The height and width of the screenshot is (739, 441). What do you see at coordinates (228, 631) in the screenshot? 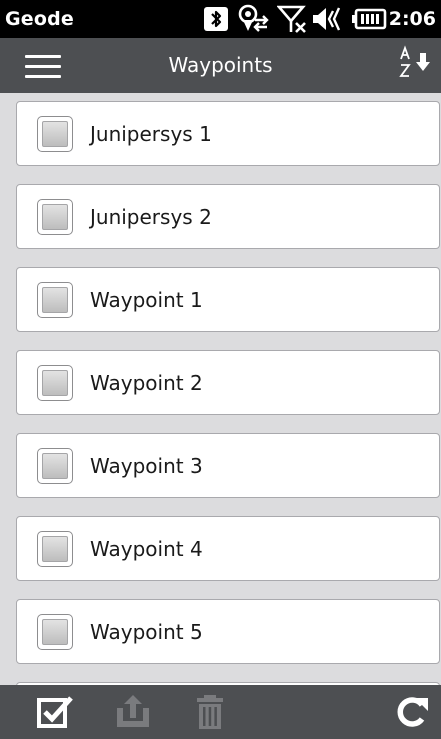
I see `list-item: Waypoint 5` at bounding box center [228, 631].